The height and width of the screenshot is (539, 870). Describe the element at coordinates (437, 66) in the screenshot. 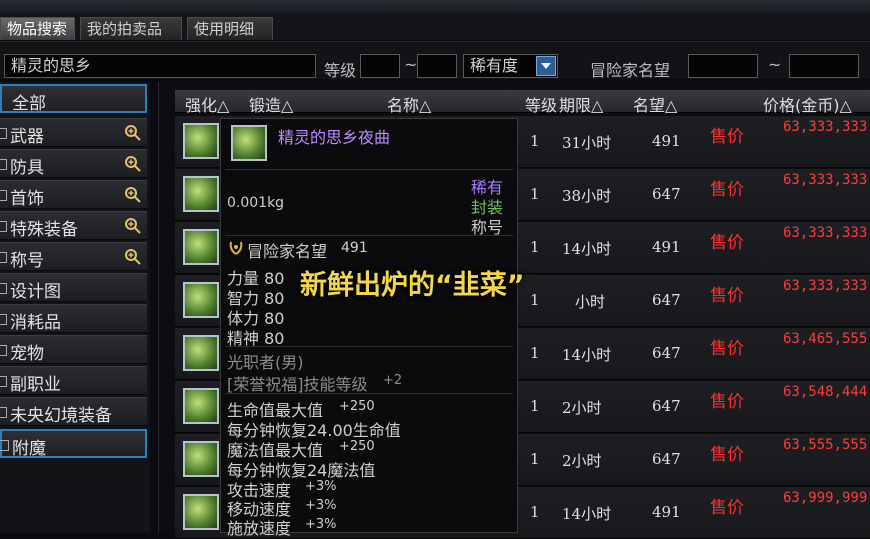

I see `level-max-field` at that location.